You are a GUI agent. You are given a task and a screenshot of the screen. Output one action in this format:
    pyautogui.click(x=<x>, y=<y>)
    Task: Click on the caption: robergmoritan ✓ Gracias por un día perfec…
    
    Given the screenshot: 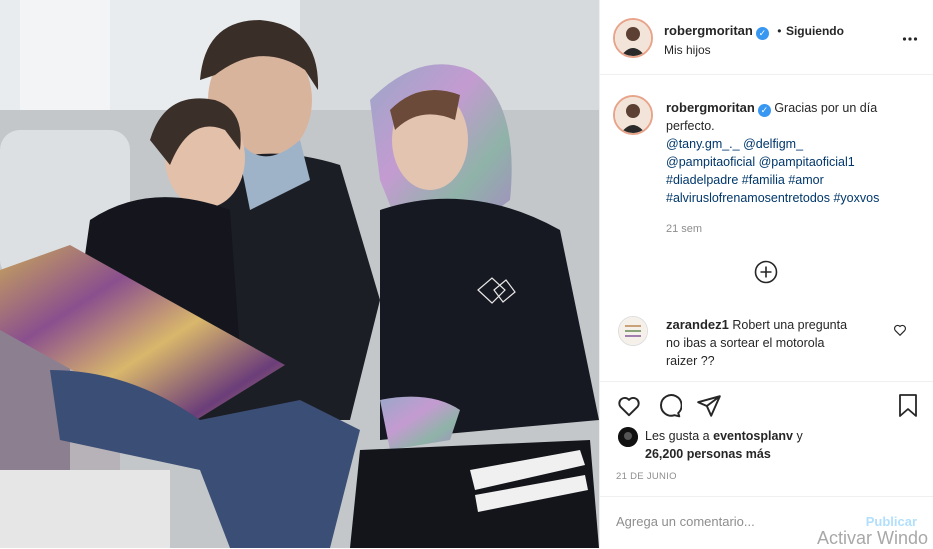 What is the action you would take?
    pyautogui.click(x=796, y=153)
    